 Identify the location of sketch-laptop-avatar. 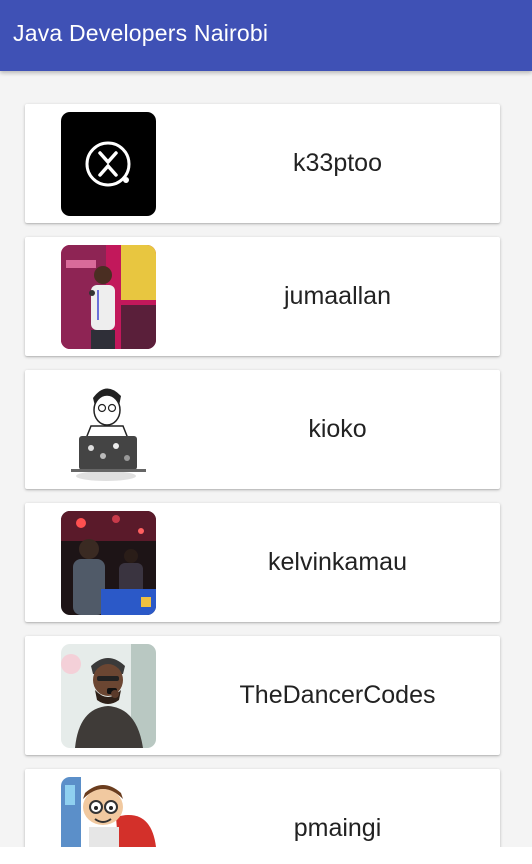
(108, 430).